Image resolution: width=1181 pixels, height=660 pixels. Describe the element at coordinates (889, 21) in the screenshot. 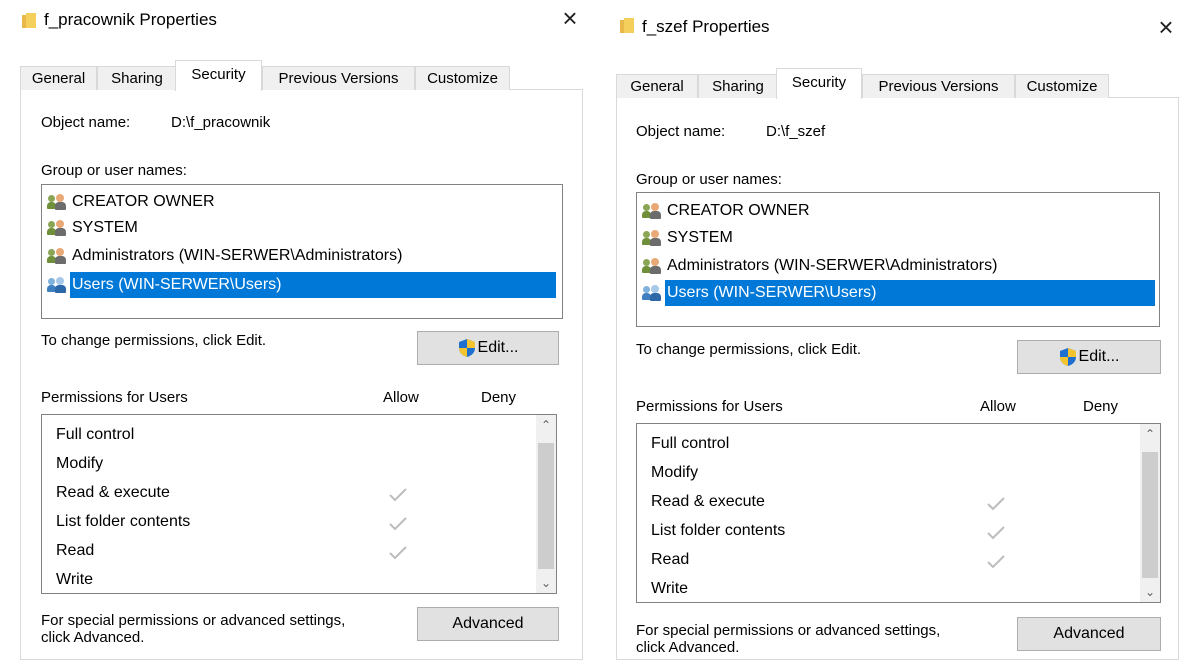

I see `title-bar: f_szef Properties ×` at that location.